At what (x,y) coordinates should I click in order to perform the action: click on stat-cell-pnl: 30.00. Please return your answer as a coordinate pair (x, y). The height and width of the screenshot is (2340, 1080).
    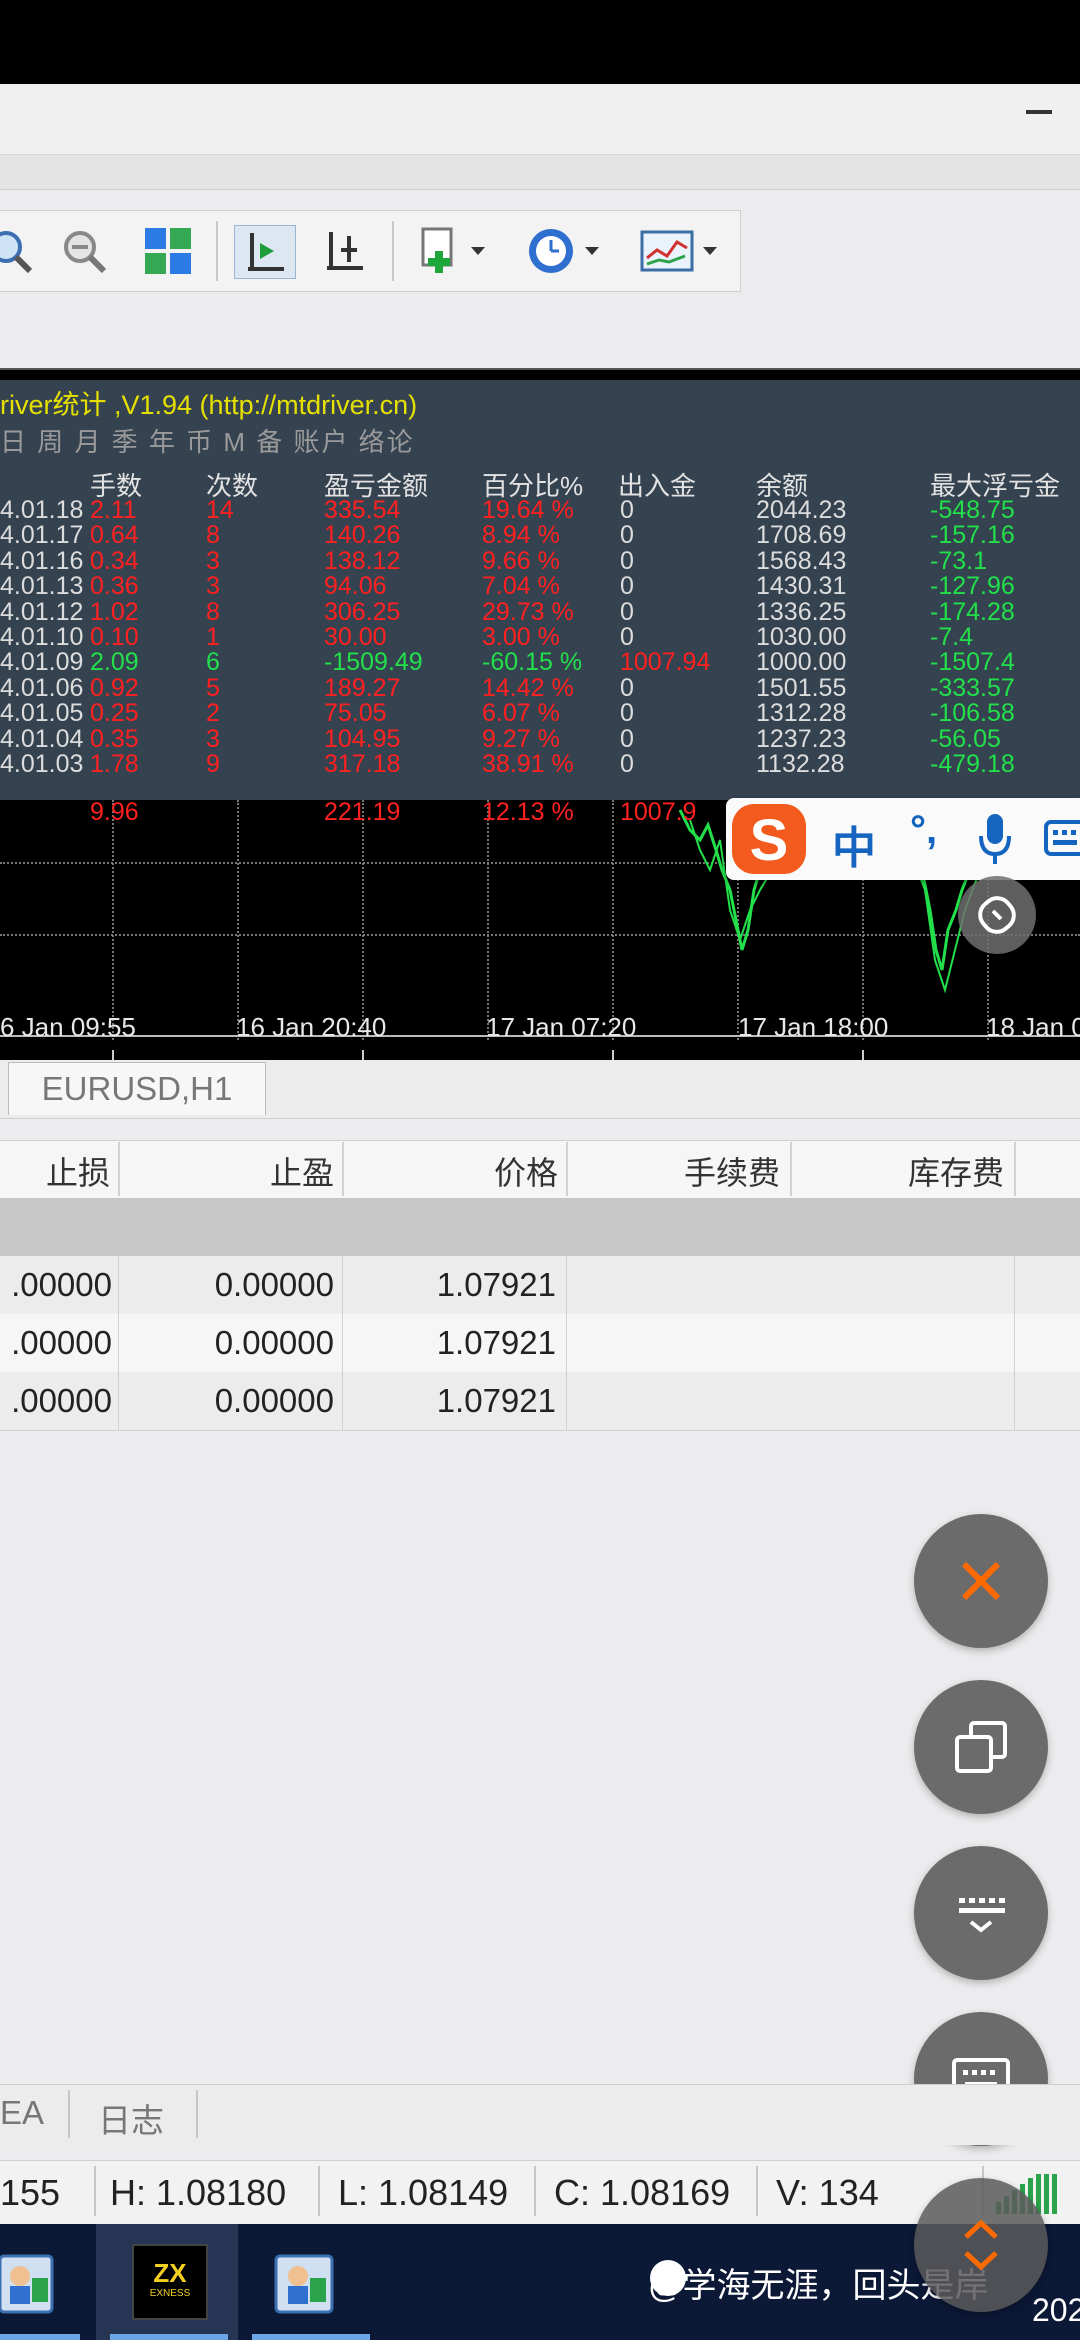
    Looking at the image, I should click on (355, 637).